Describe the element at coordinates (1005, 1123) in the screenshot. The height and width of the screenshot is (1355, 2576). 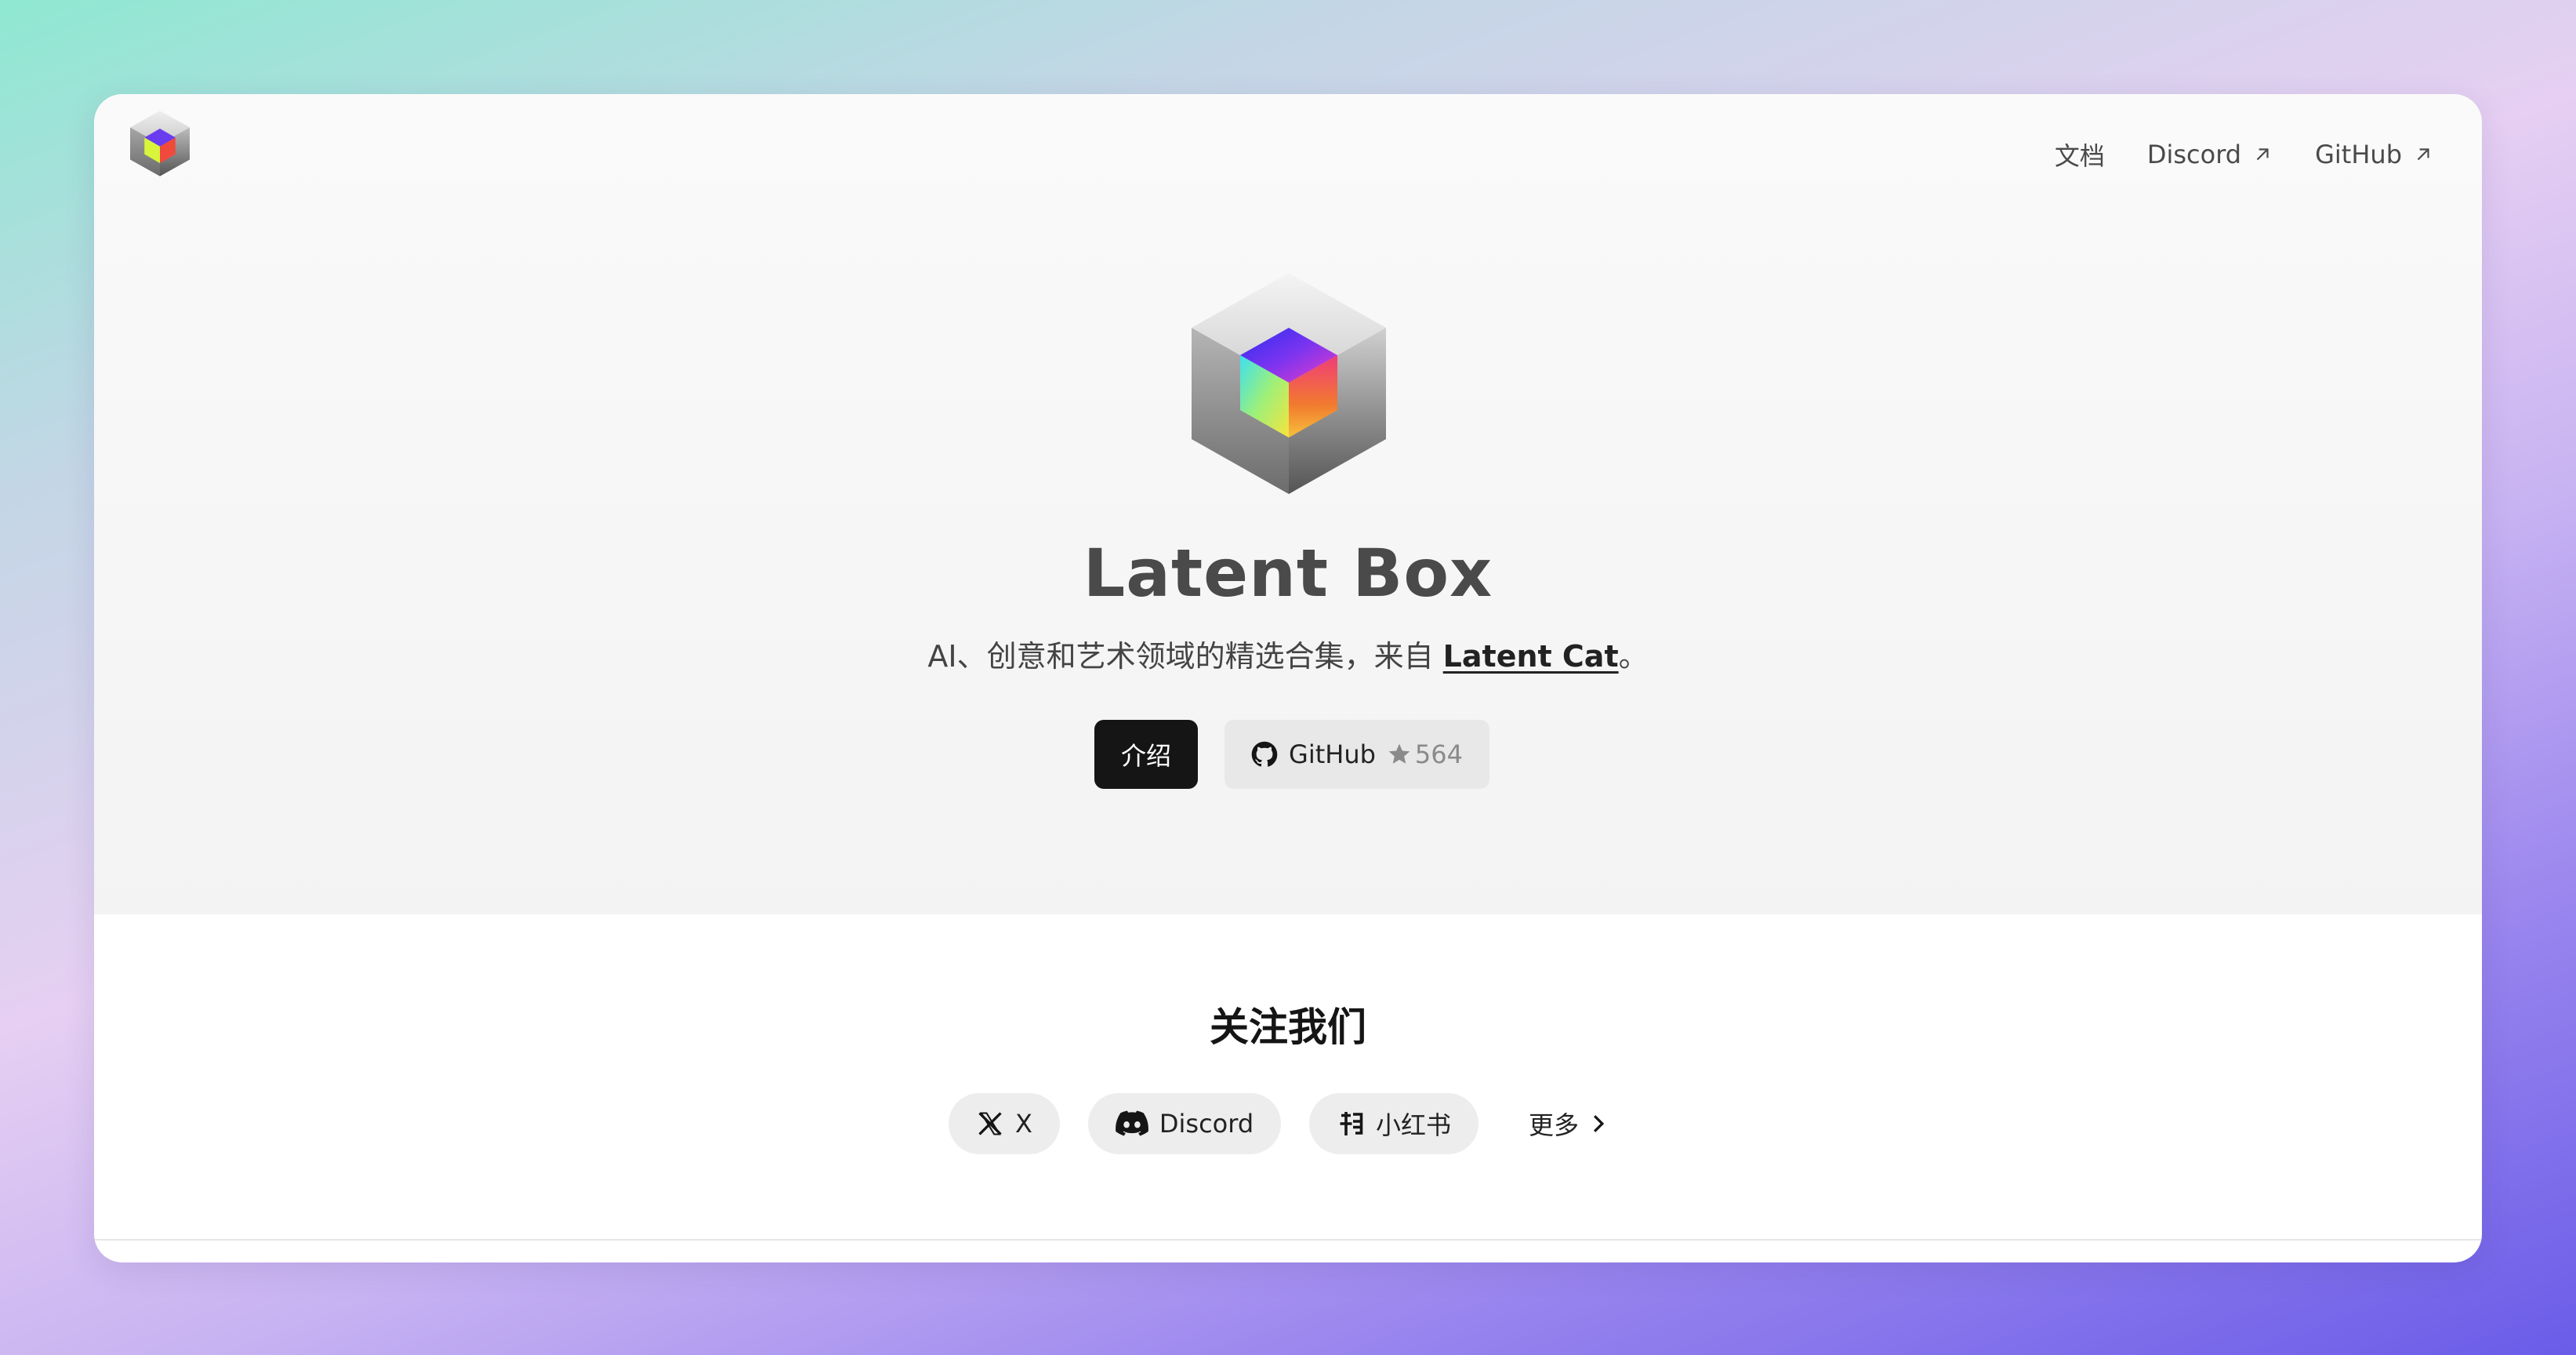
I see `follow-x-button: X` at that location.